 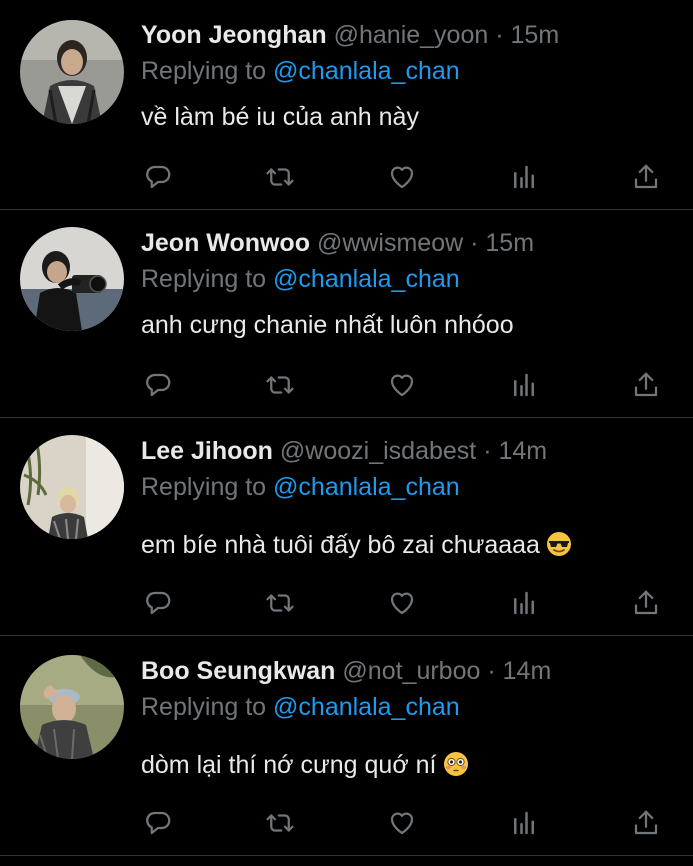 I want to click on tweet-text: anh cưng chanie nhất luôn nhóoo, so click(x=327, y=325).